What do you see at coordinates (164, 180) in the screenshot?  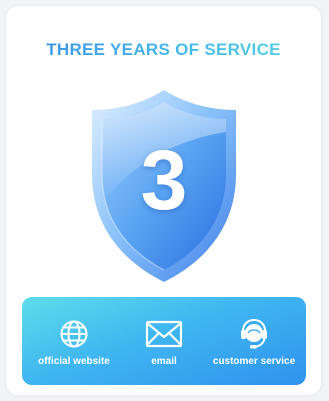 I see `badge-number: 3` at bounding box center [164, 180].